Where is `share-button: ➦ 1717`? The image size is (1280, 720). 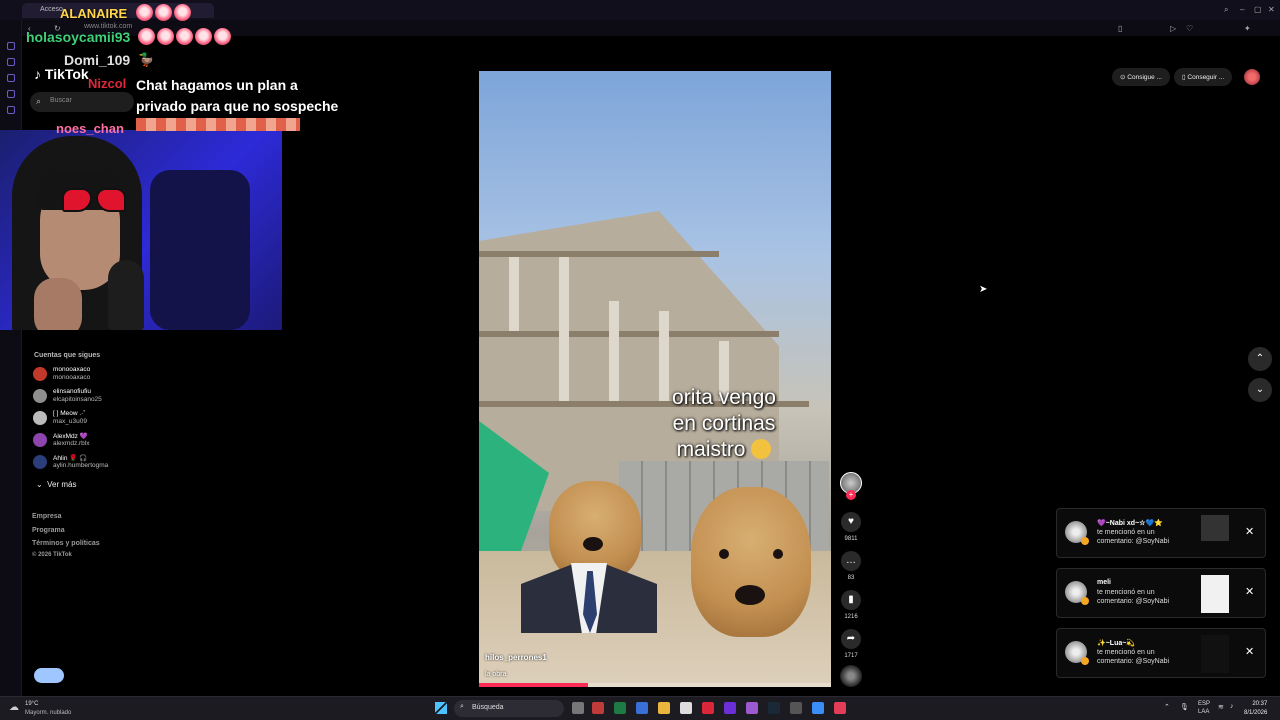
share-button: ➦ 1717 is located at coordinates (851, 644).